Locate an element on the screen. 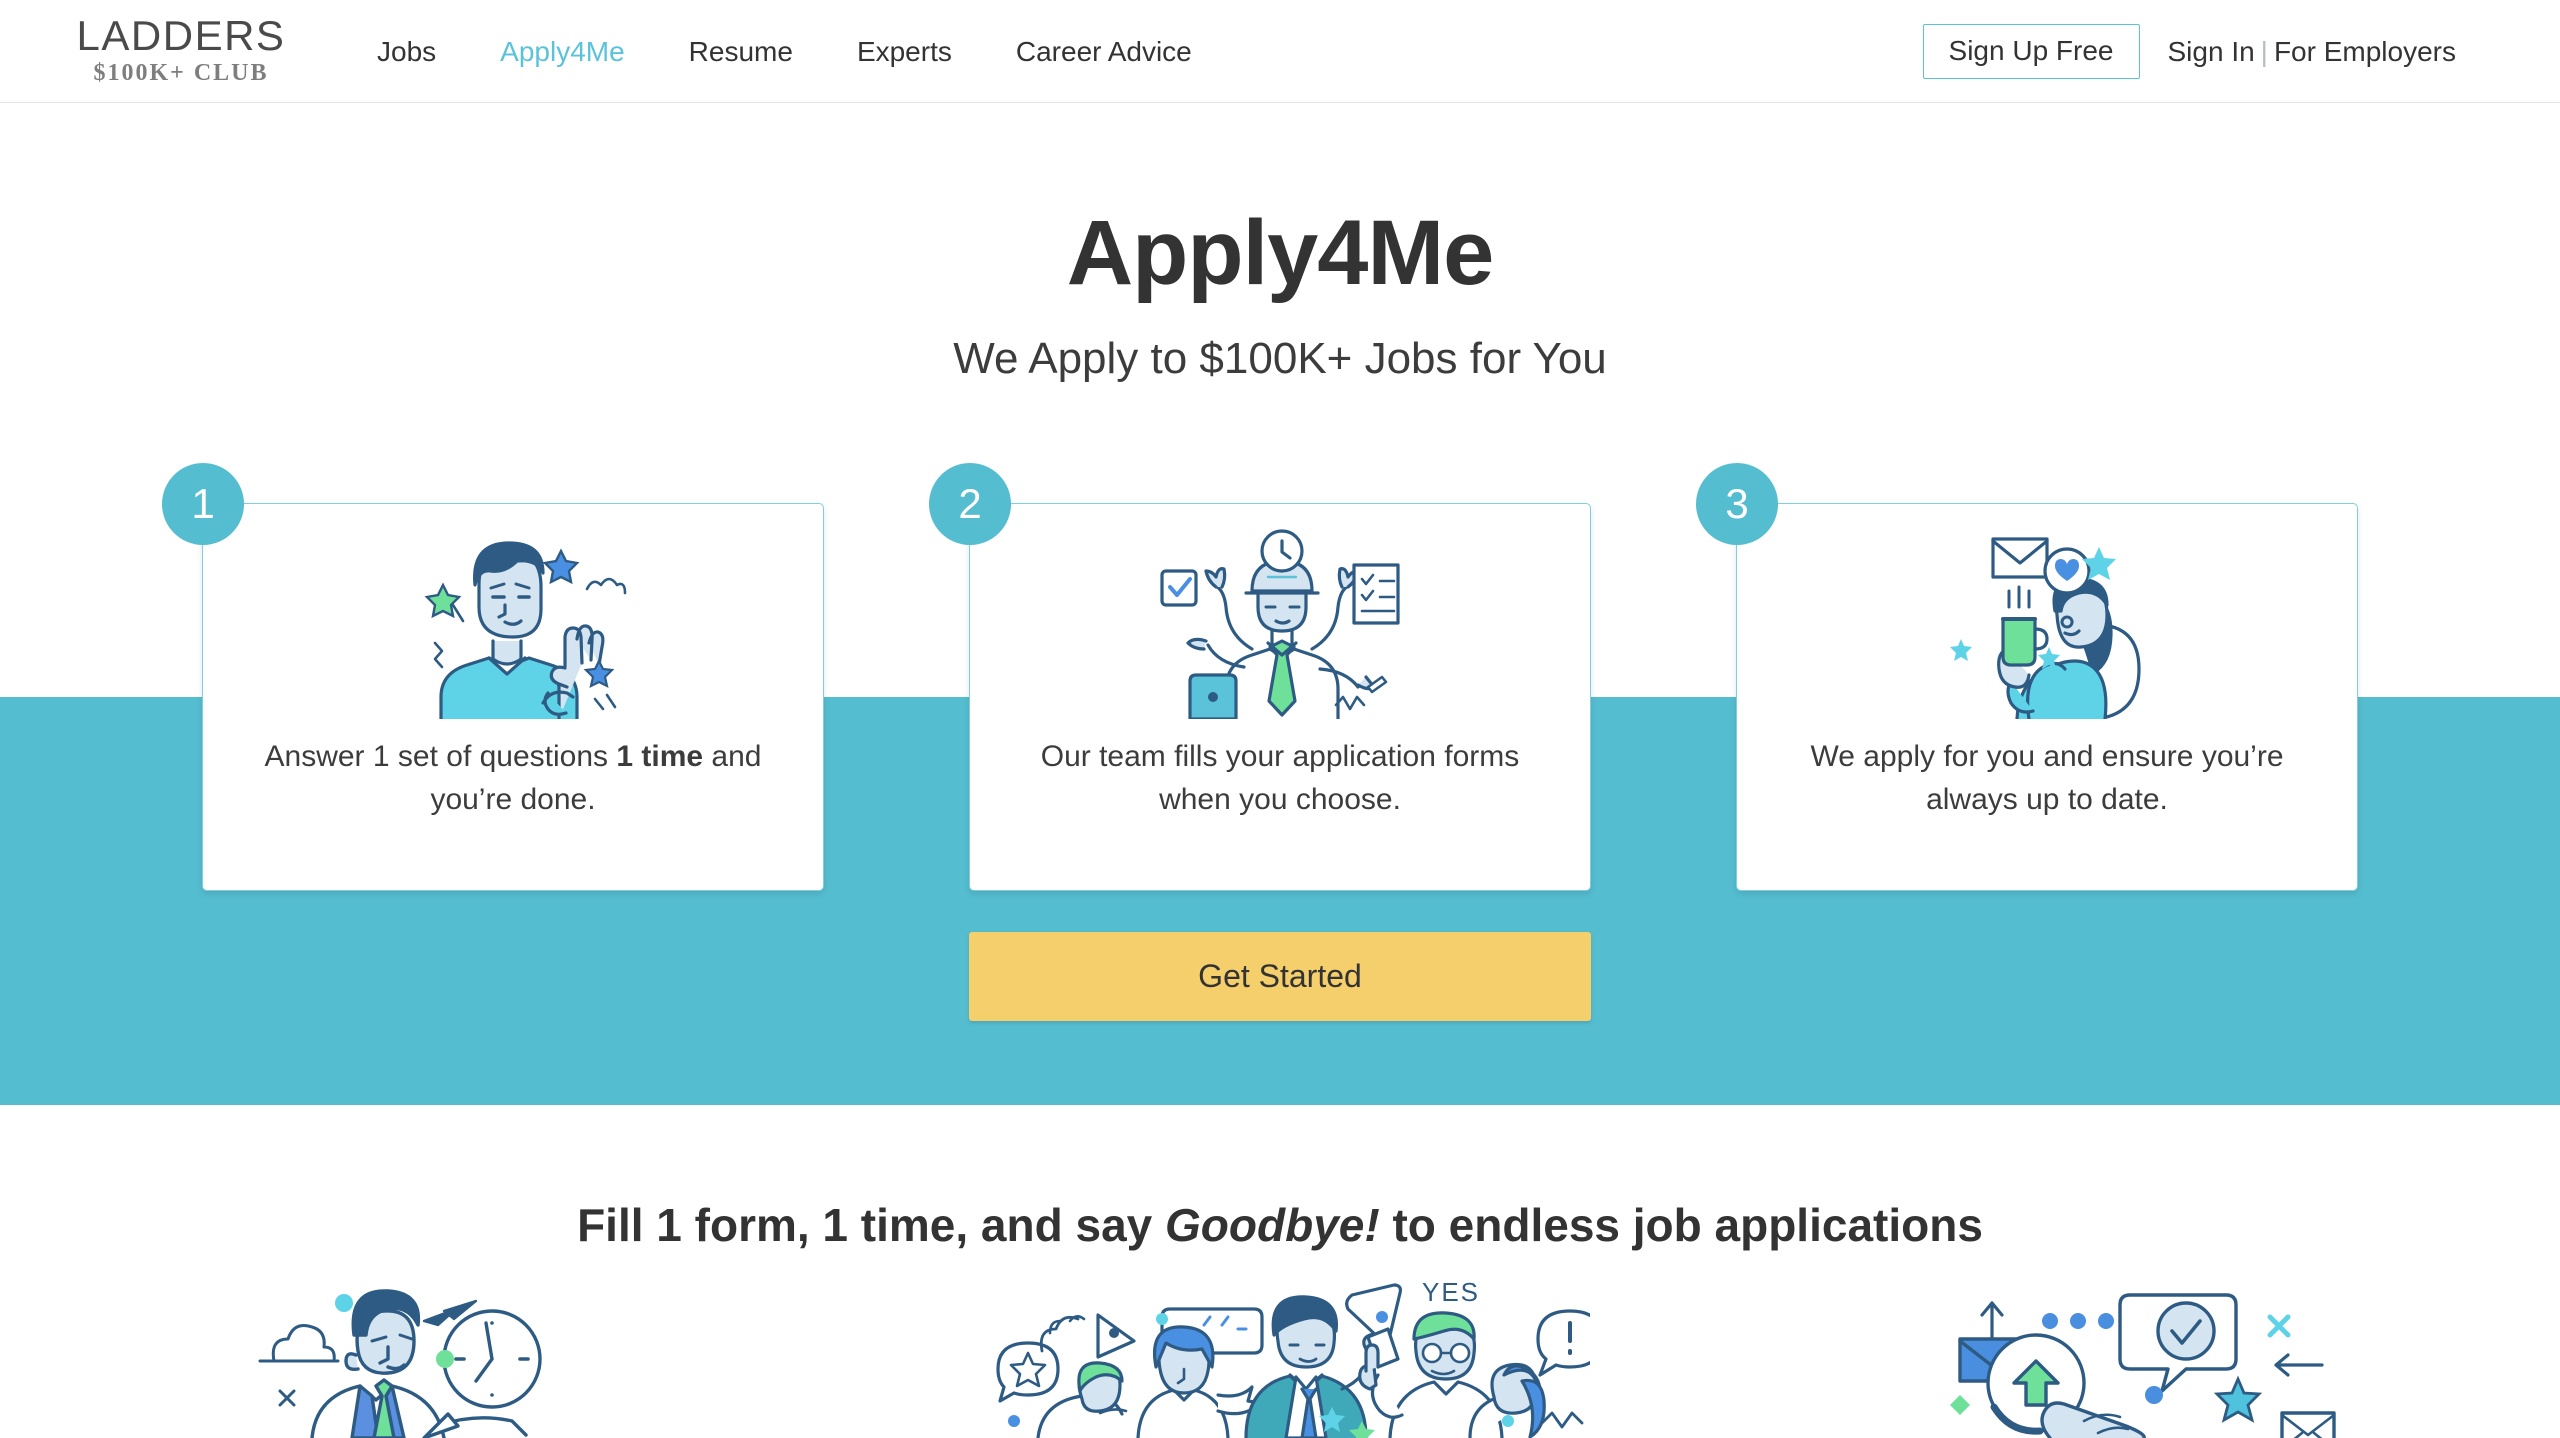 The height and width of the screenshot is (1438, 2560). svg-text: YES is located at coordinates (1451, 1292).